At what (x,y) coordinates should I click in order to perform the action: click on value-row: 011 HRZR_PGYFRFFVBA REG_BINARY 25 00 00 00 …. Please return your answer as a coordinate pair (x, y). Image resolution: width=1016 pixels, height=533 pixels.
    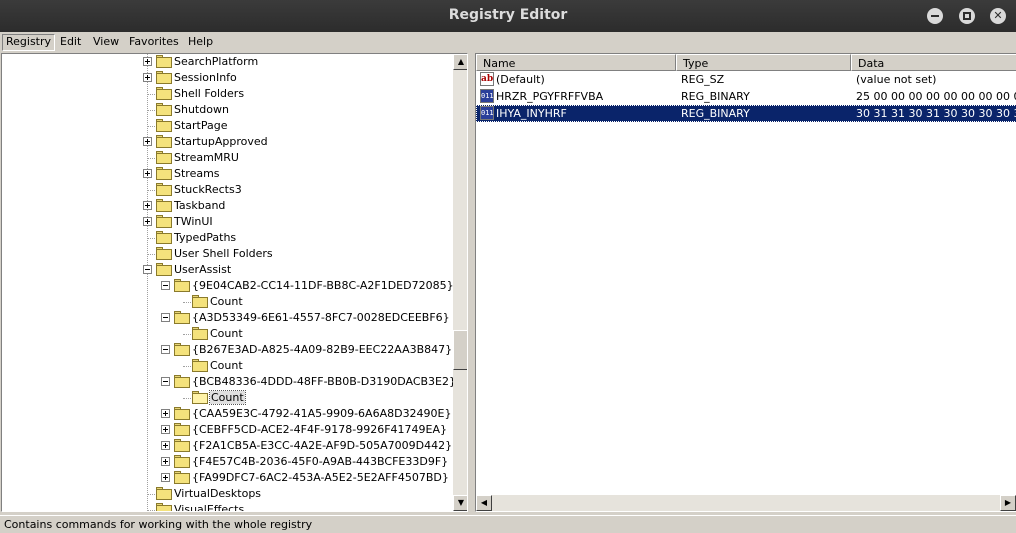
    Looking at the image, I should click on (746, 96).